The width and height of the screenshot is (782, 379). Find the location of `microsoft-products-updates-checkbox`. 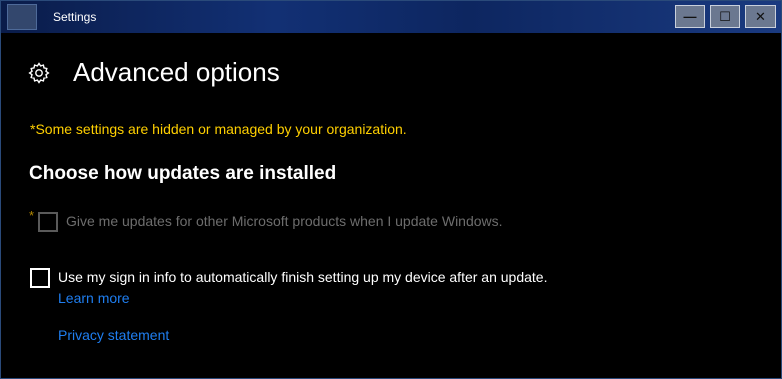

microsoft-products-updates-checkbox is located at coordinates (48, 222).